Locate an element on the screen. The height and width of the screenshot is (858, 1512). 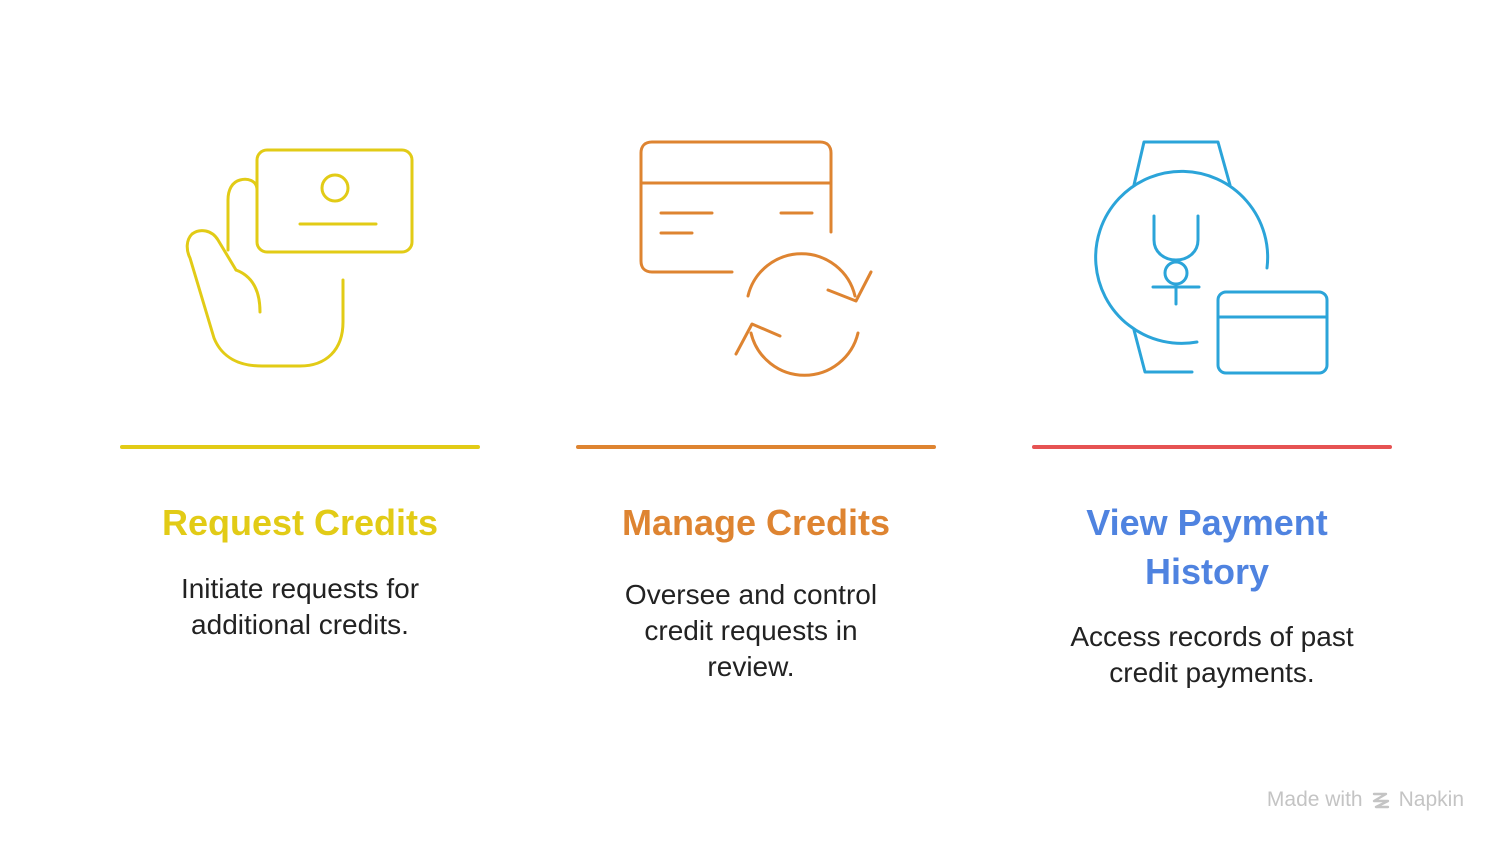
step-3-title: View Payment History is located at coordinates (1207, 547).